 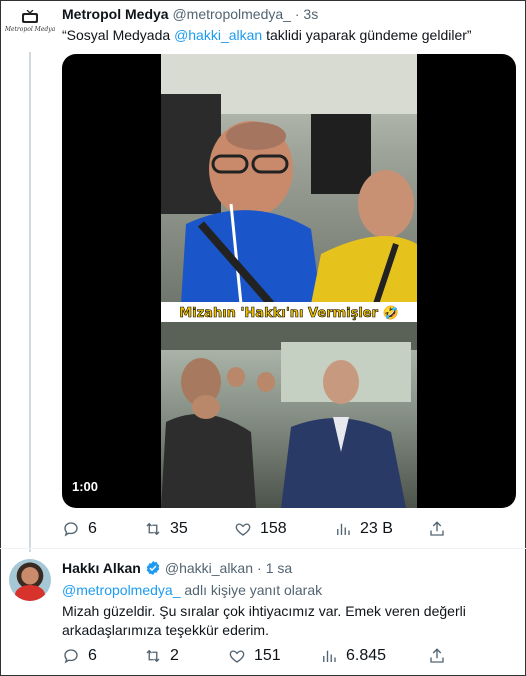 I want to click on video-caption: Mizahın 'Hakkı'nı Vermişler 🤣, so click(x=289, y=313).